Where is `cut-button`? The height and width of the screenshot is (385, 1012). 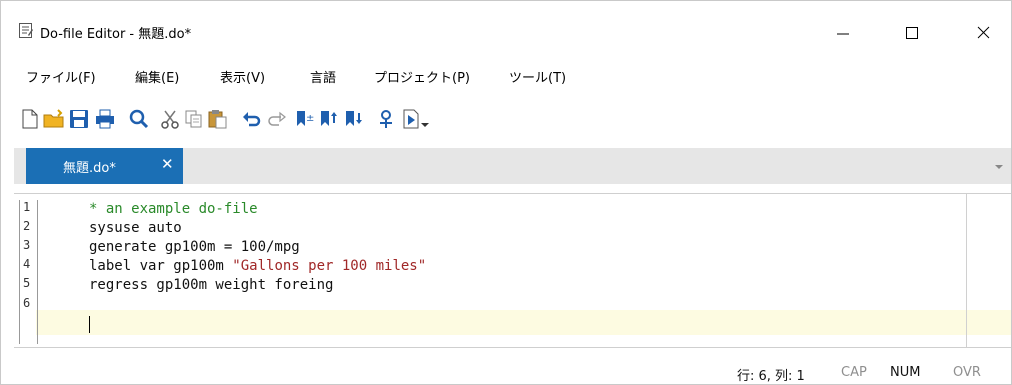
cut-button is located at coordinates (170, 119).